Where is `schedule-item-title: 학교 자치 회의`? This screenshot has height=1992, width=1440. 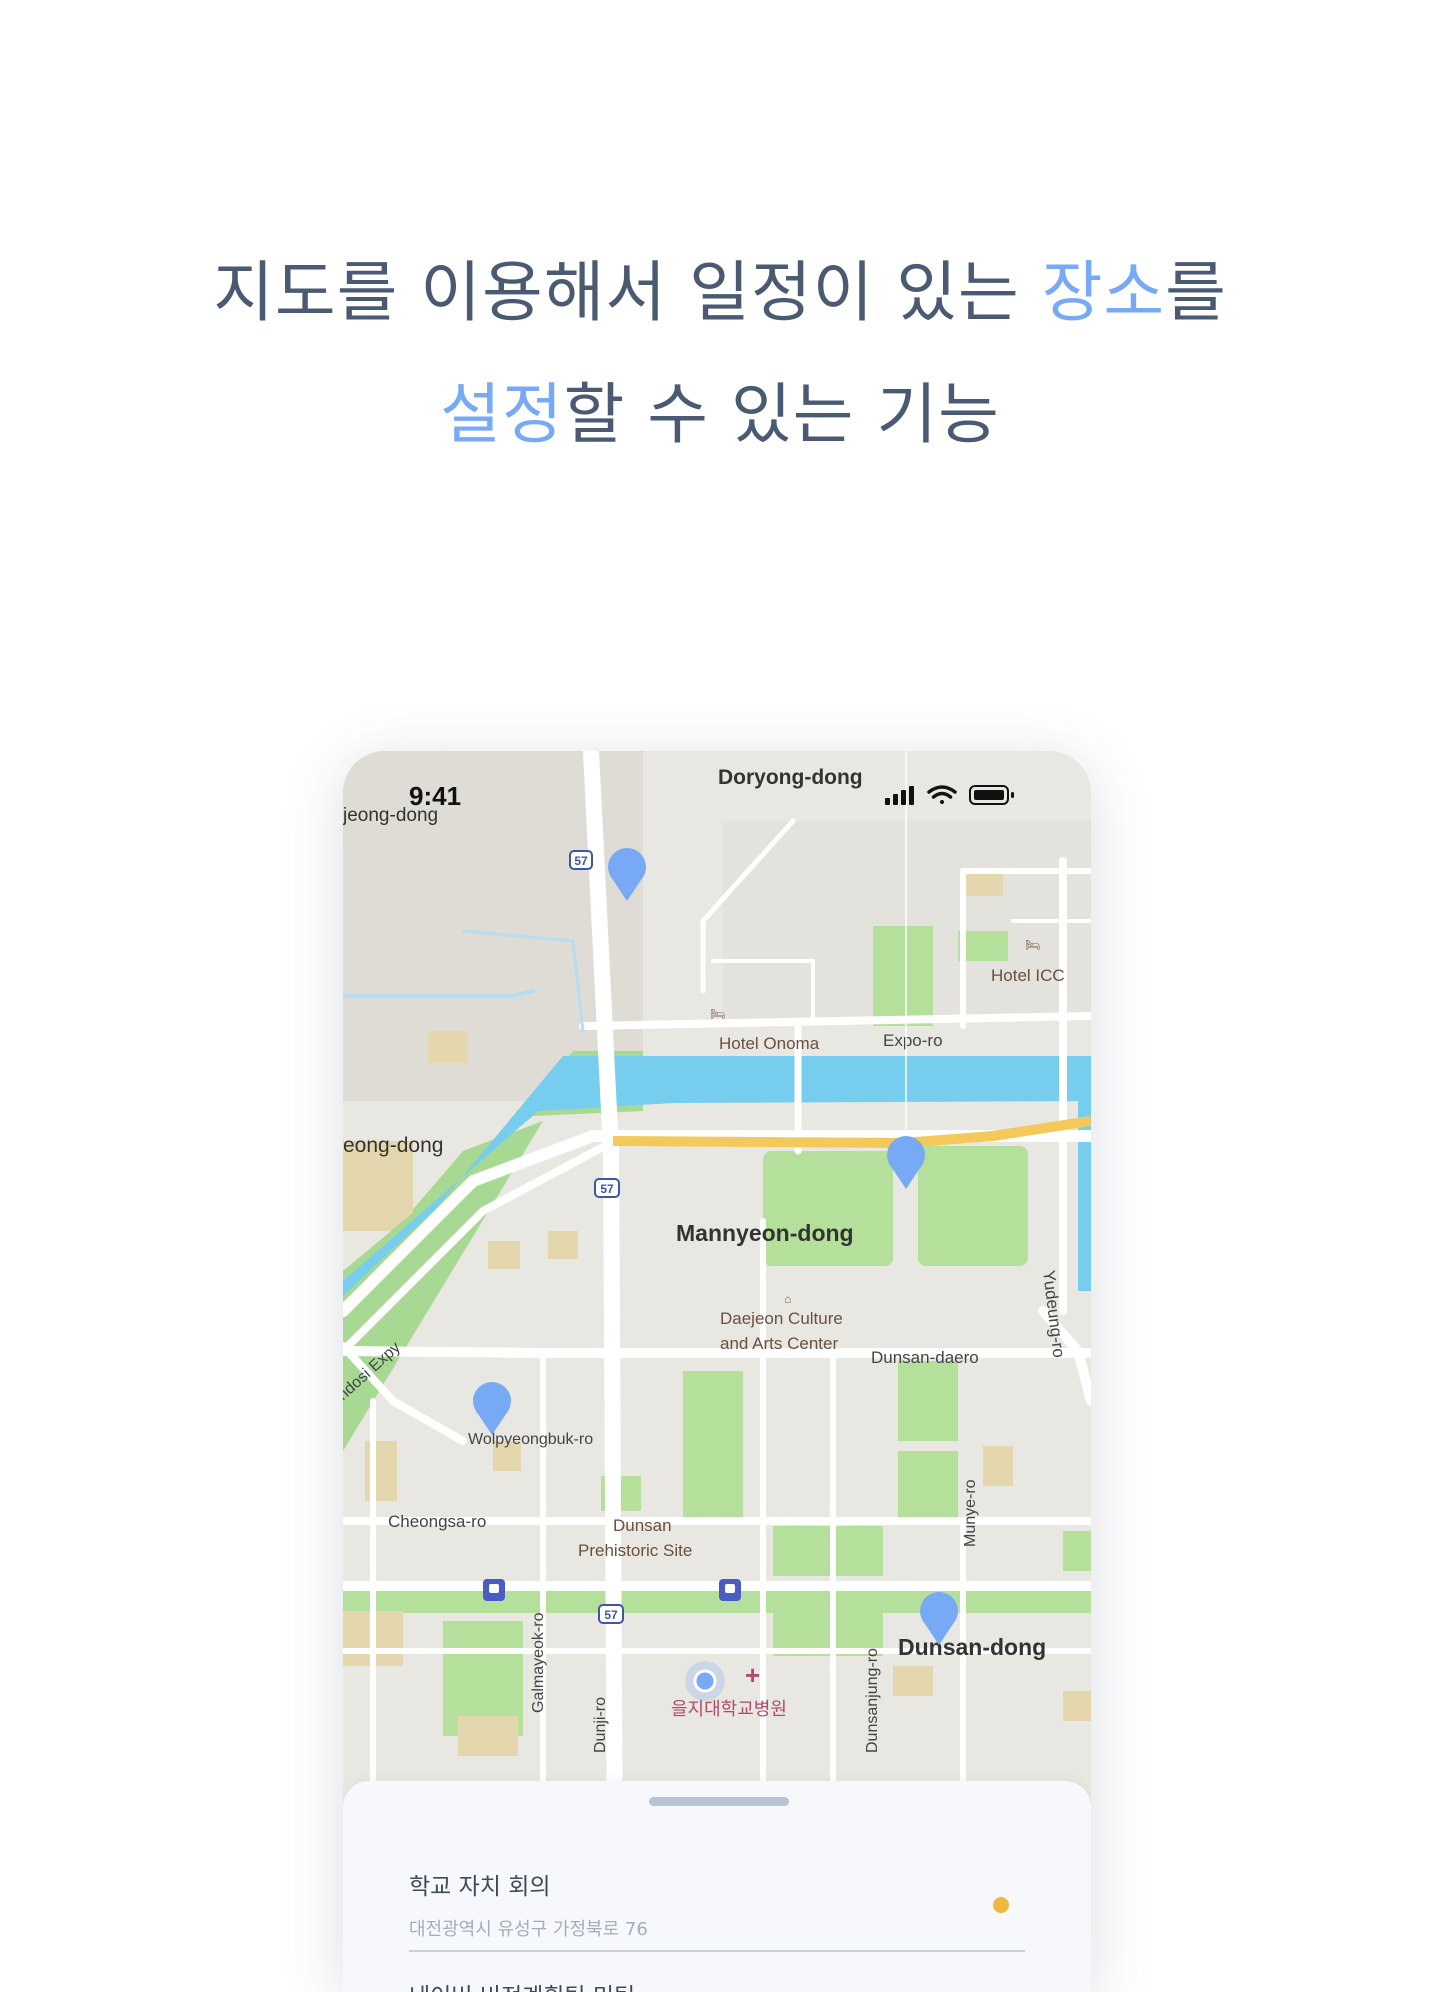
schedule-item-title: 학교 자치 회의 is located at coordinates (480, 1887).